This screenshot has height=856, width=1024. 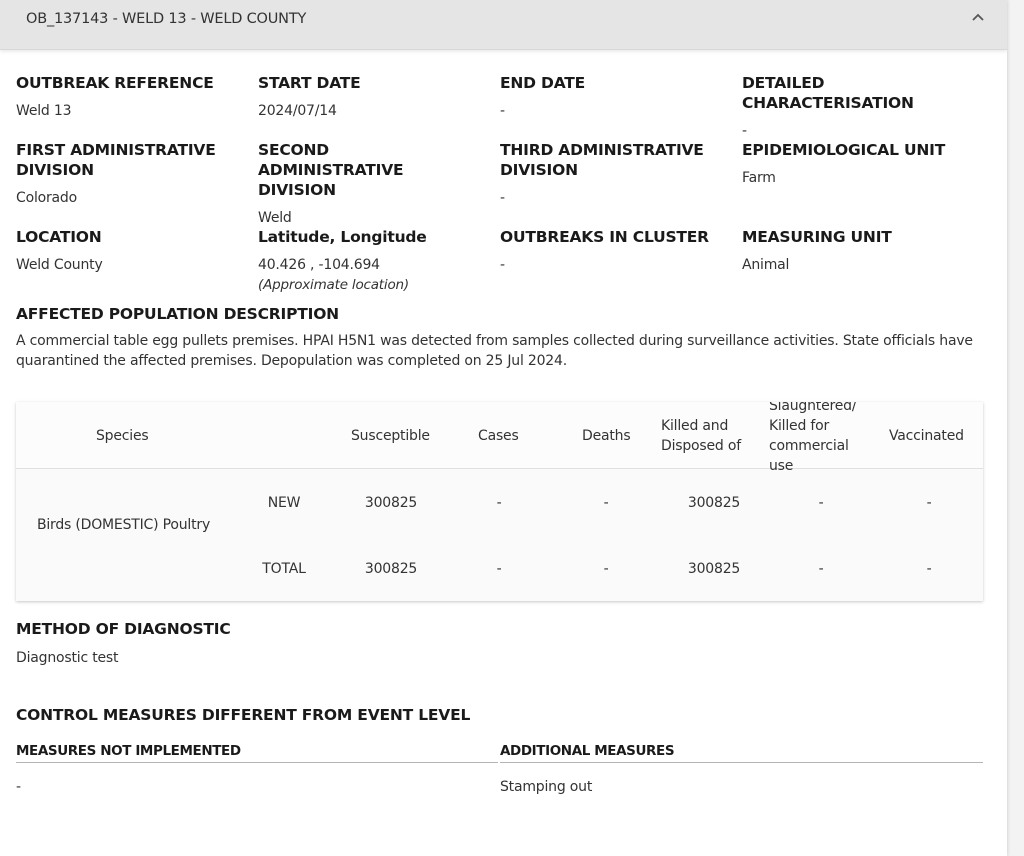 What do you see at coordinates (546, 787) in the screenshot?
I see `additional-measures-value: Stamping out` at bounding box center [546, 787].